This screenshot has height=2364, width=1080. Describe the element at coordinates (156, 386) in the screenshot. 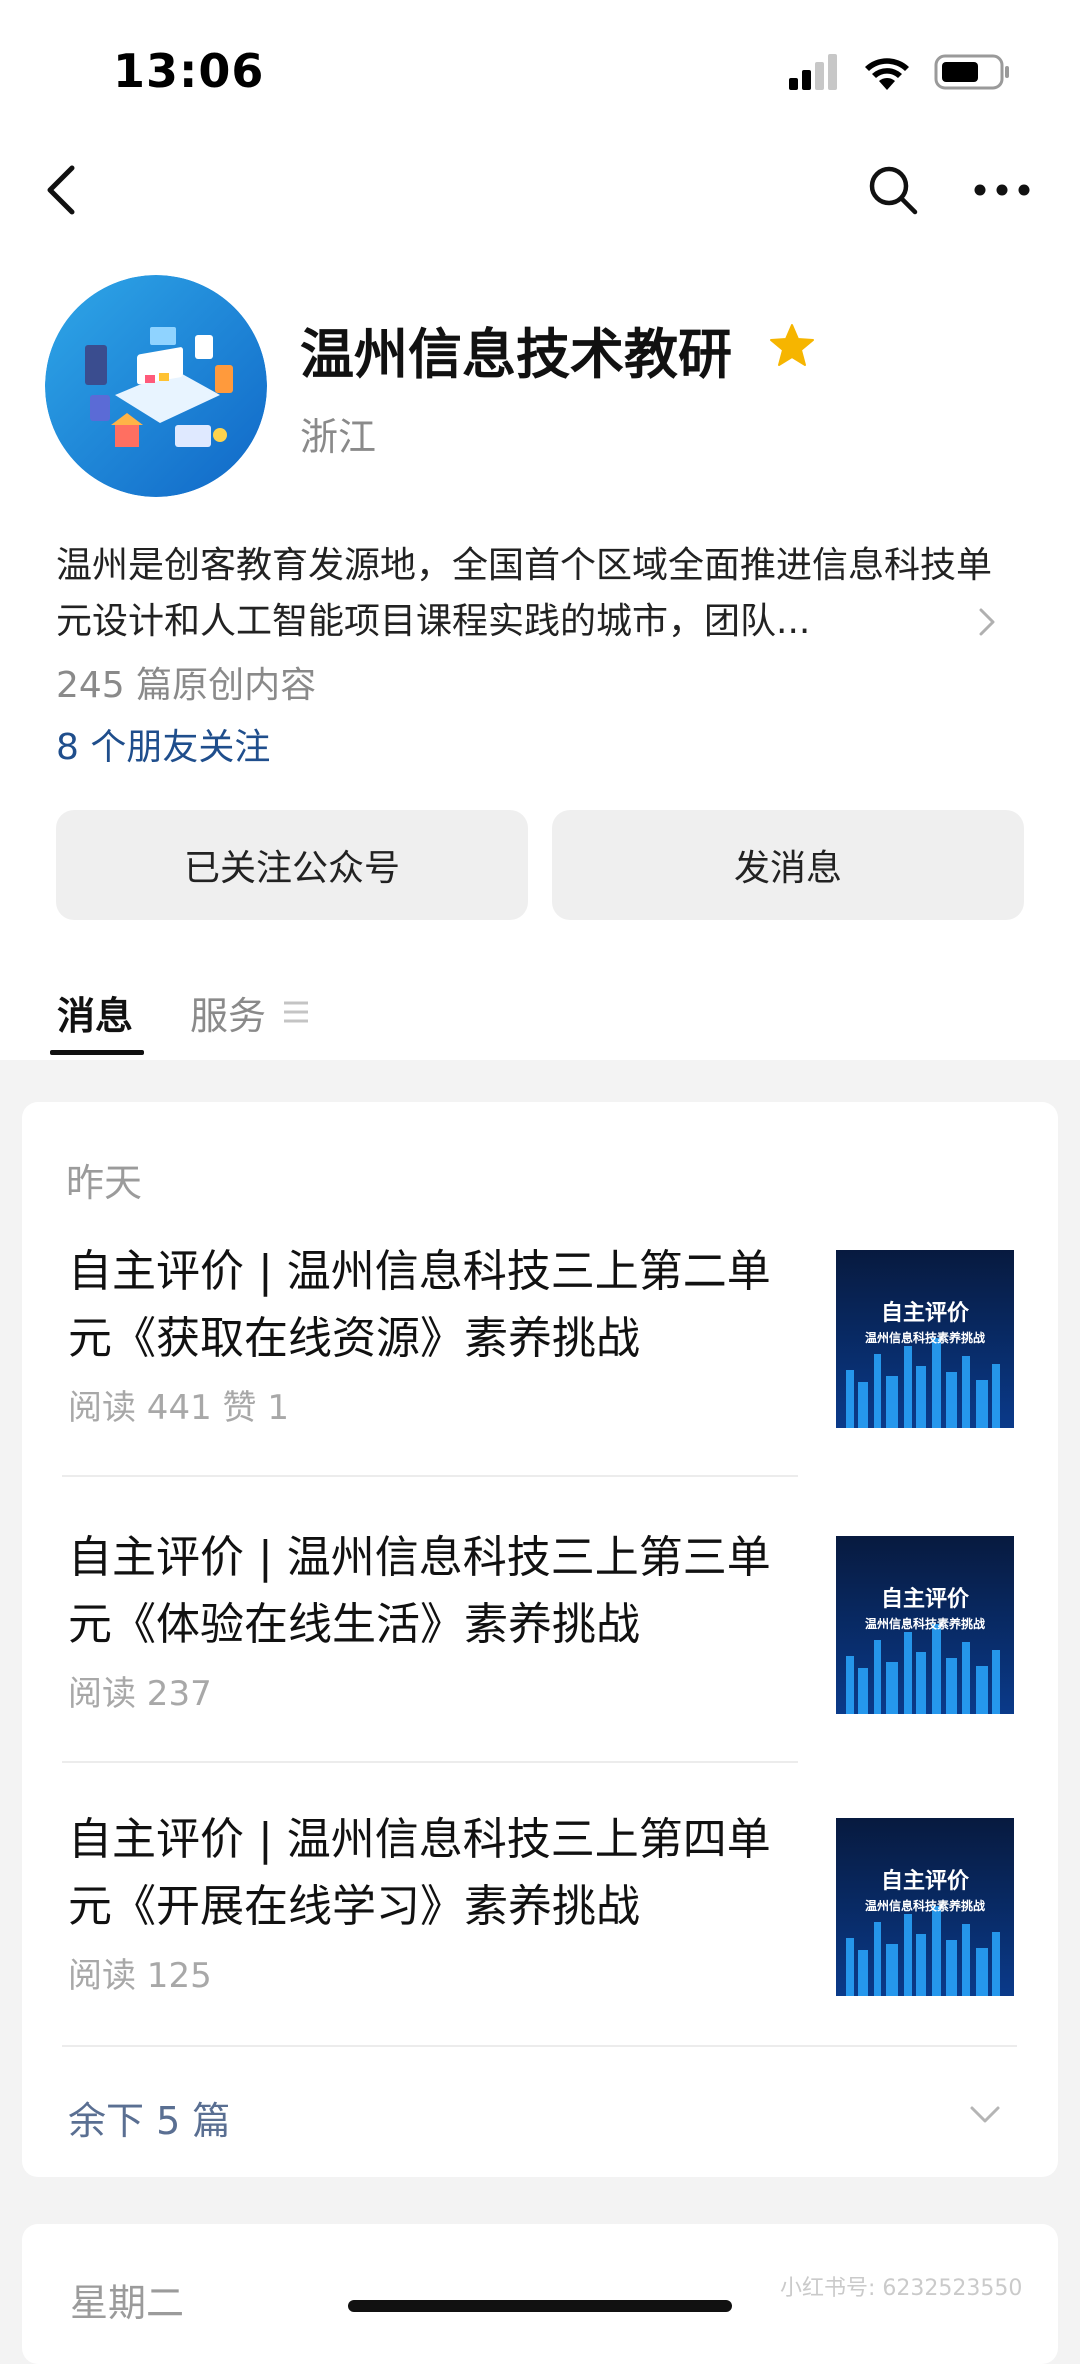

I see `avatar` at that location.